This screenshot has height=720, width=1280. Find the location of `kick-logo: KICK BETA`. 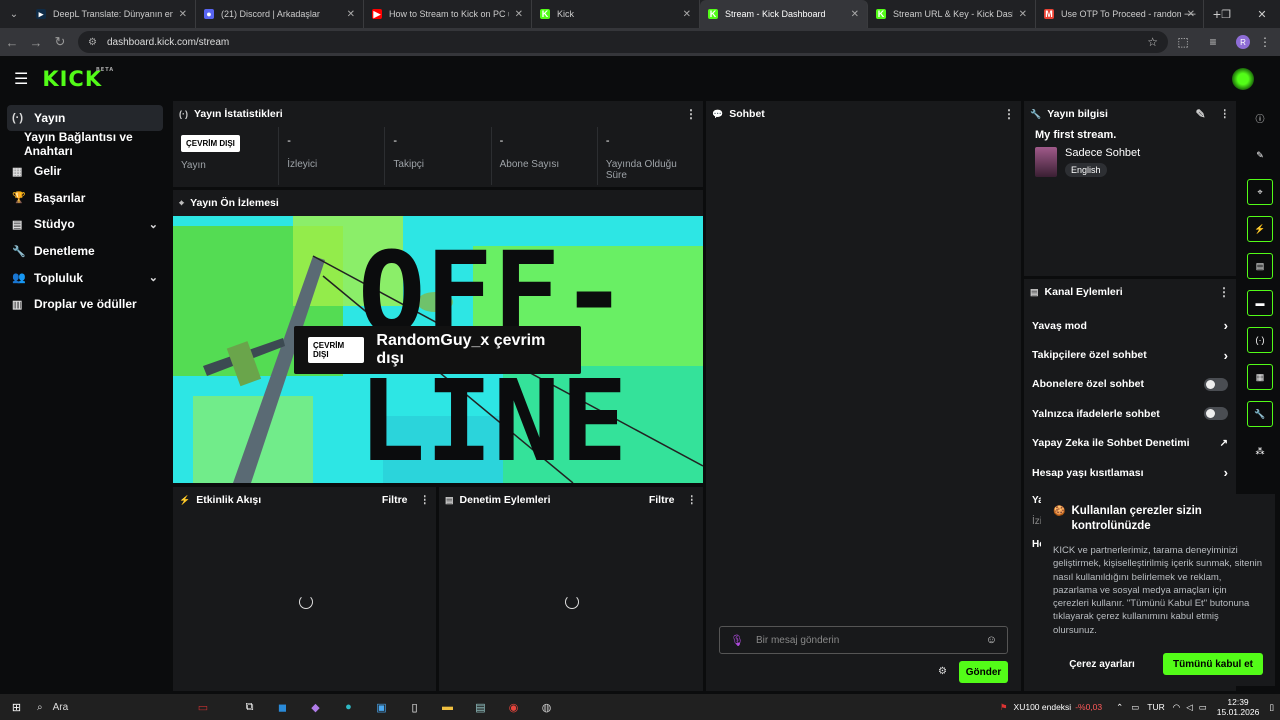

kick-logo: KICK BETA is located at coordinates (77, 79).